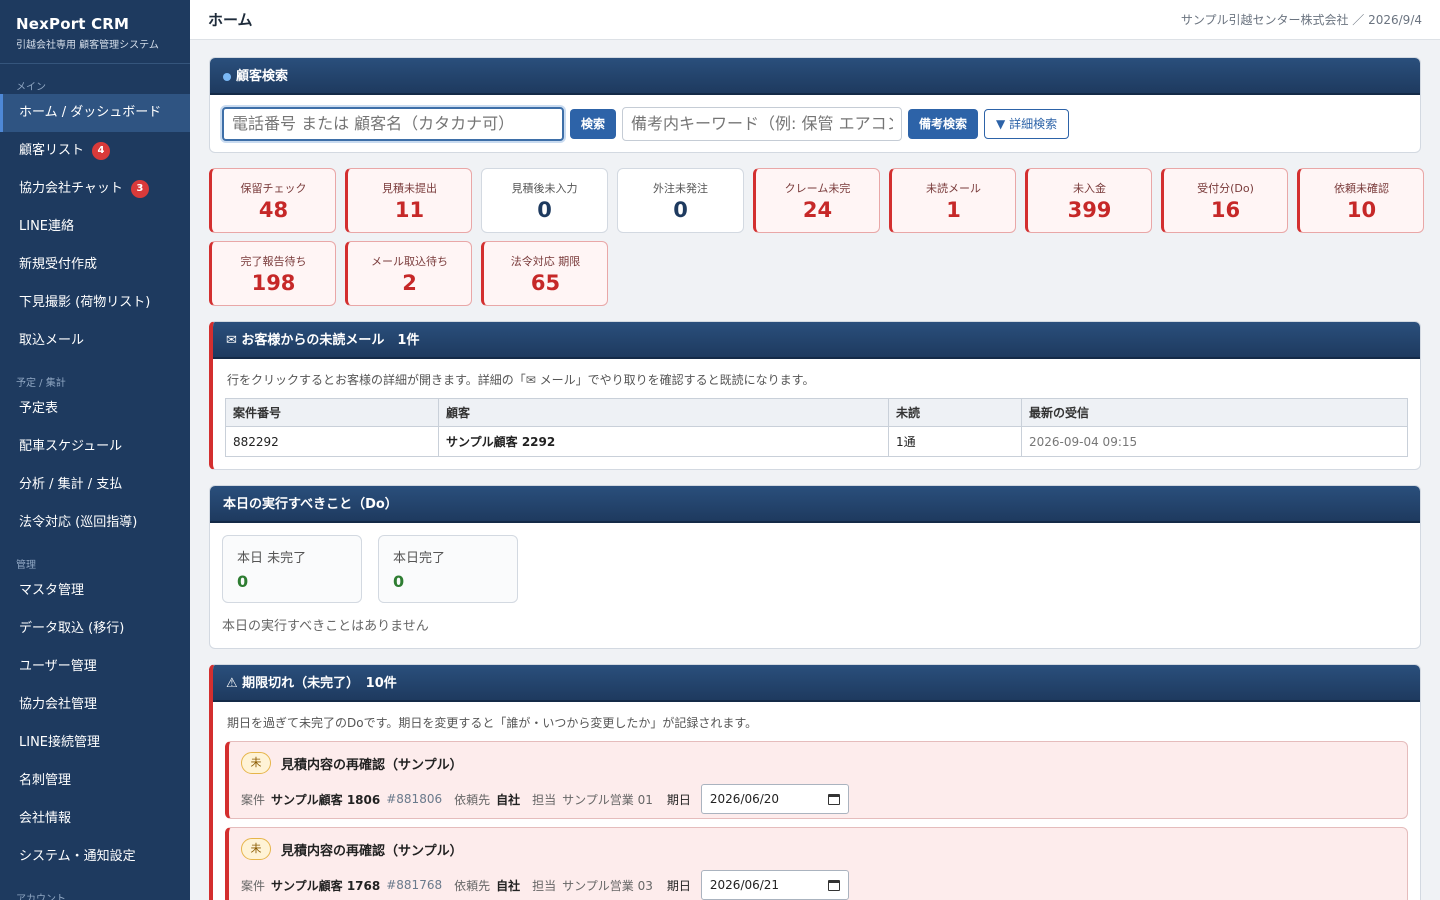  What do you see at coordinates (230, 20) in the screenshot?
I see `page-title: ホーム` at bounding box center [230, 20].